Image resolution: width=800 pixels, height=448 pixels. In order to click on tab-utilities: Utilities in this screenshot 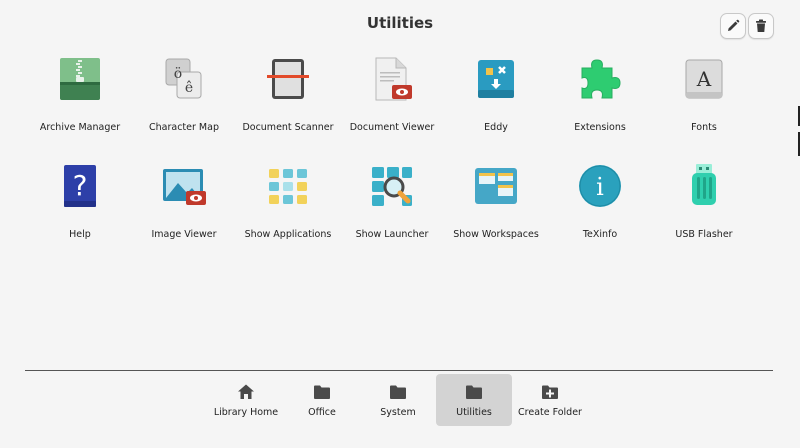, I will do `click(474, 400)`.